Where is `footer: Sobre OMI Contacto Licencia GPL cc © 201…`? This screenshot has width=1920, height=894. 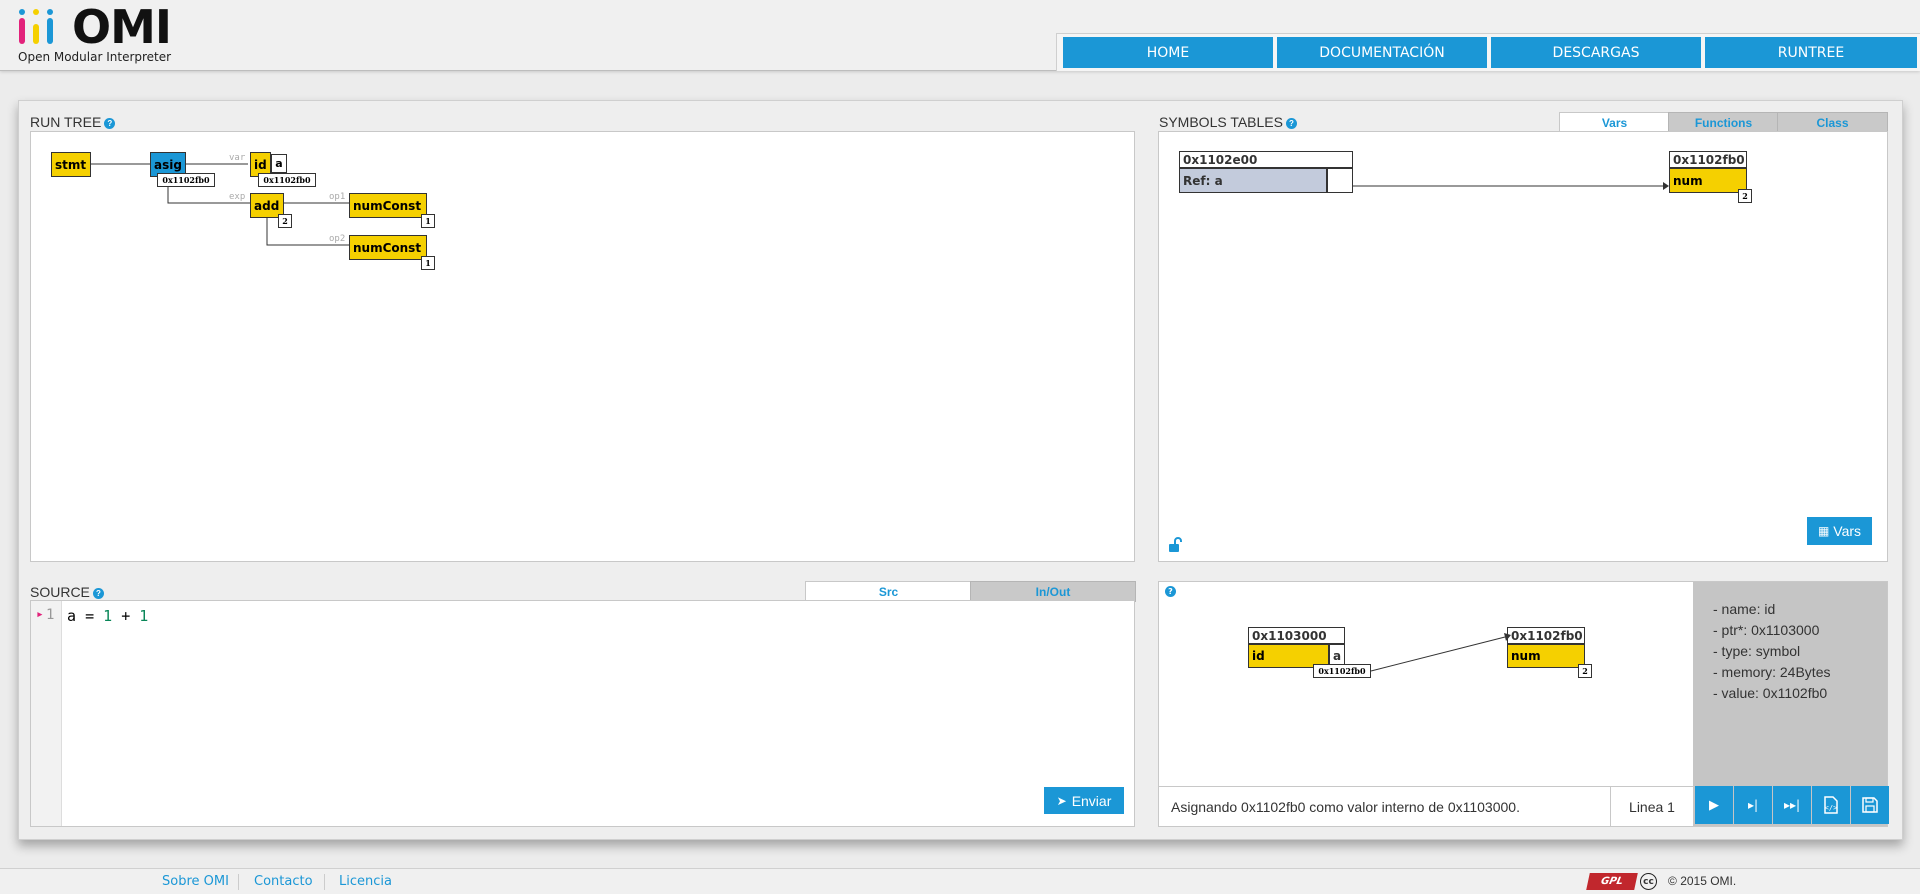 footer: Sobre OMI Contacto Licencia GPL cc © 201… is located at coordinates (960, 881).